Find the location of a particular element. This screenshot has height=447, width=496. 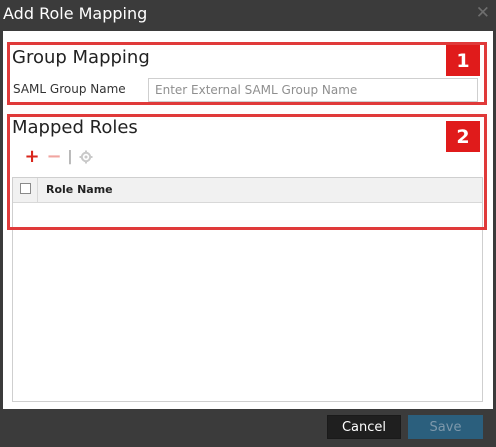

close-icon: ✕ is located at coordinates (483, 13).